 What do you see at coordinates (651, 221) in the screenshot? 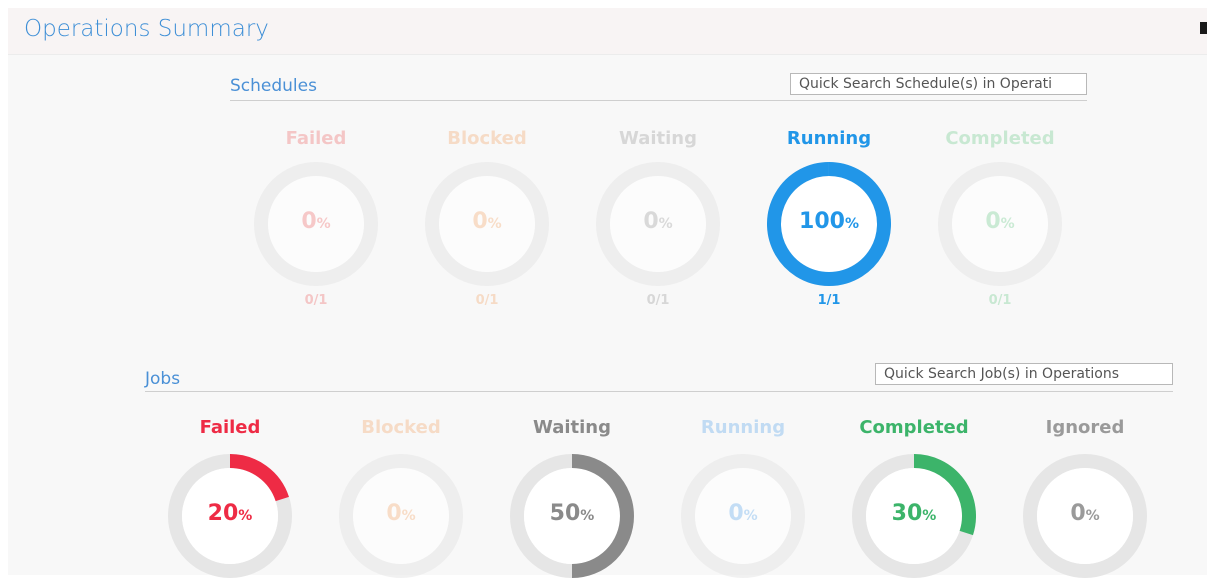
I see `schedules-waiting-percent-value: 0` at bounding box center [651, 221].